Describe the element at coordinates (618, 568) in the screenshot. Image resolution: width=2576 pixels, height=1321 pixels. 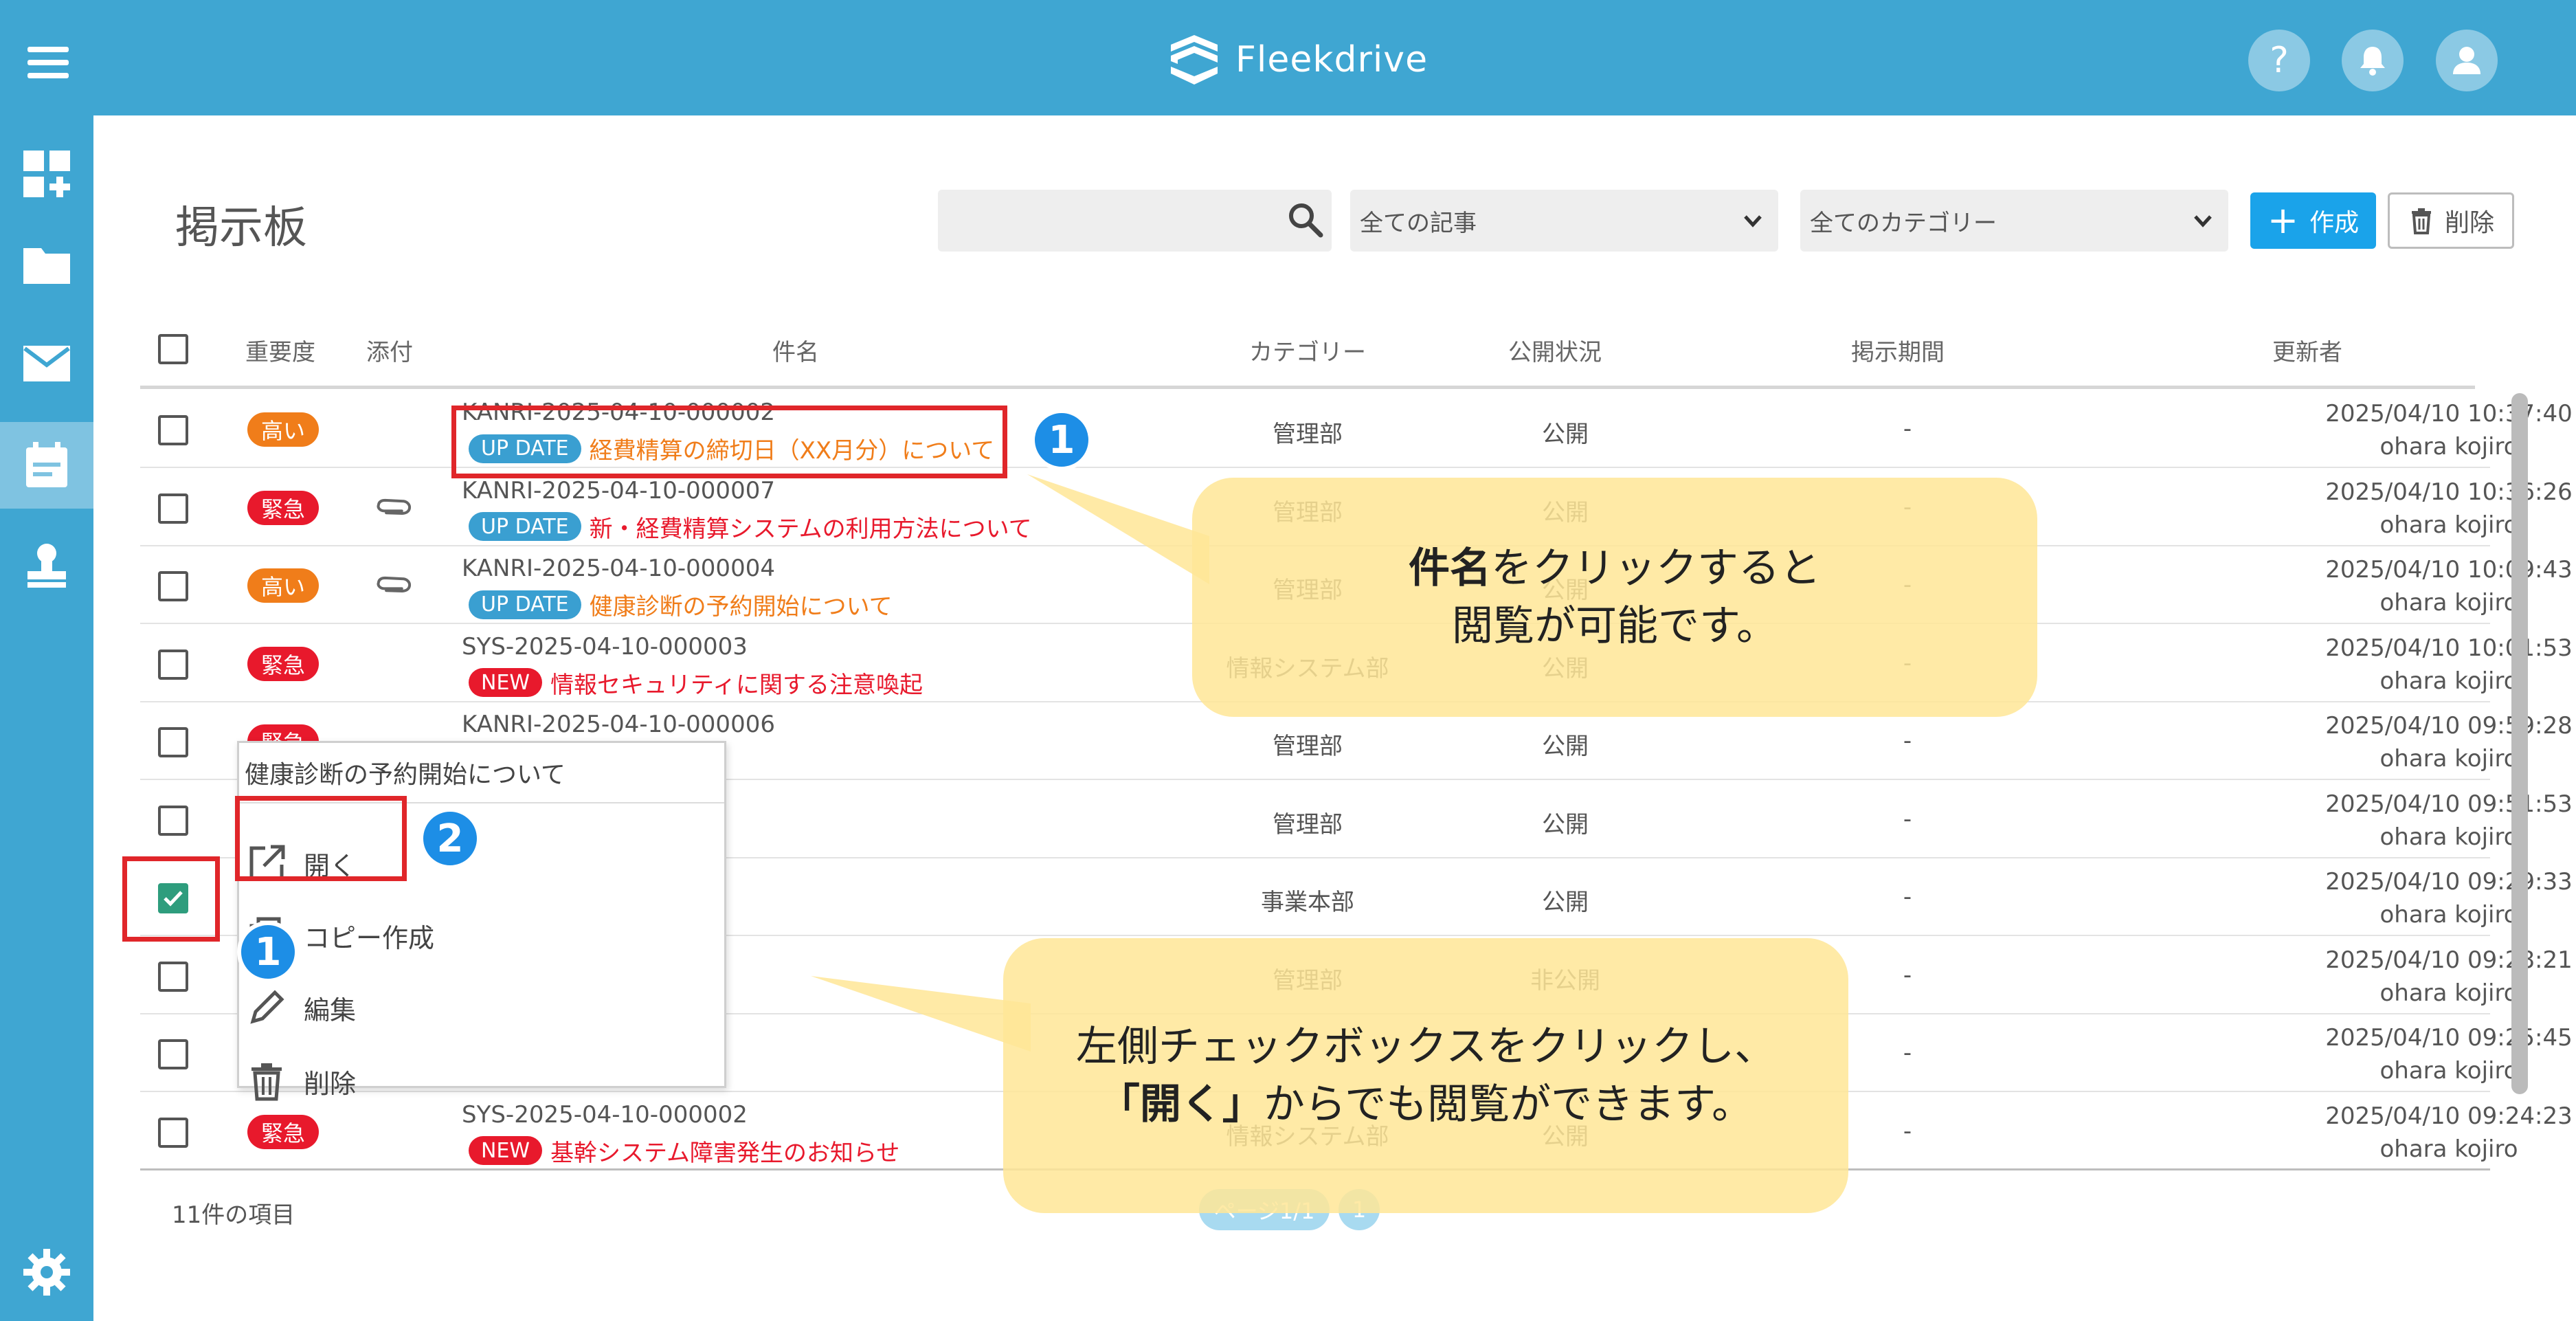
I see `article-code: KANRI-2025-04-10-000004` at that location.